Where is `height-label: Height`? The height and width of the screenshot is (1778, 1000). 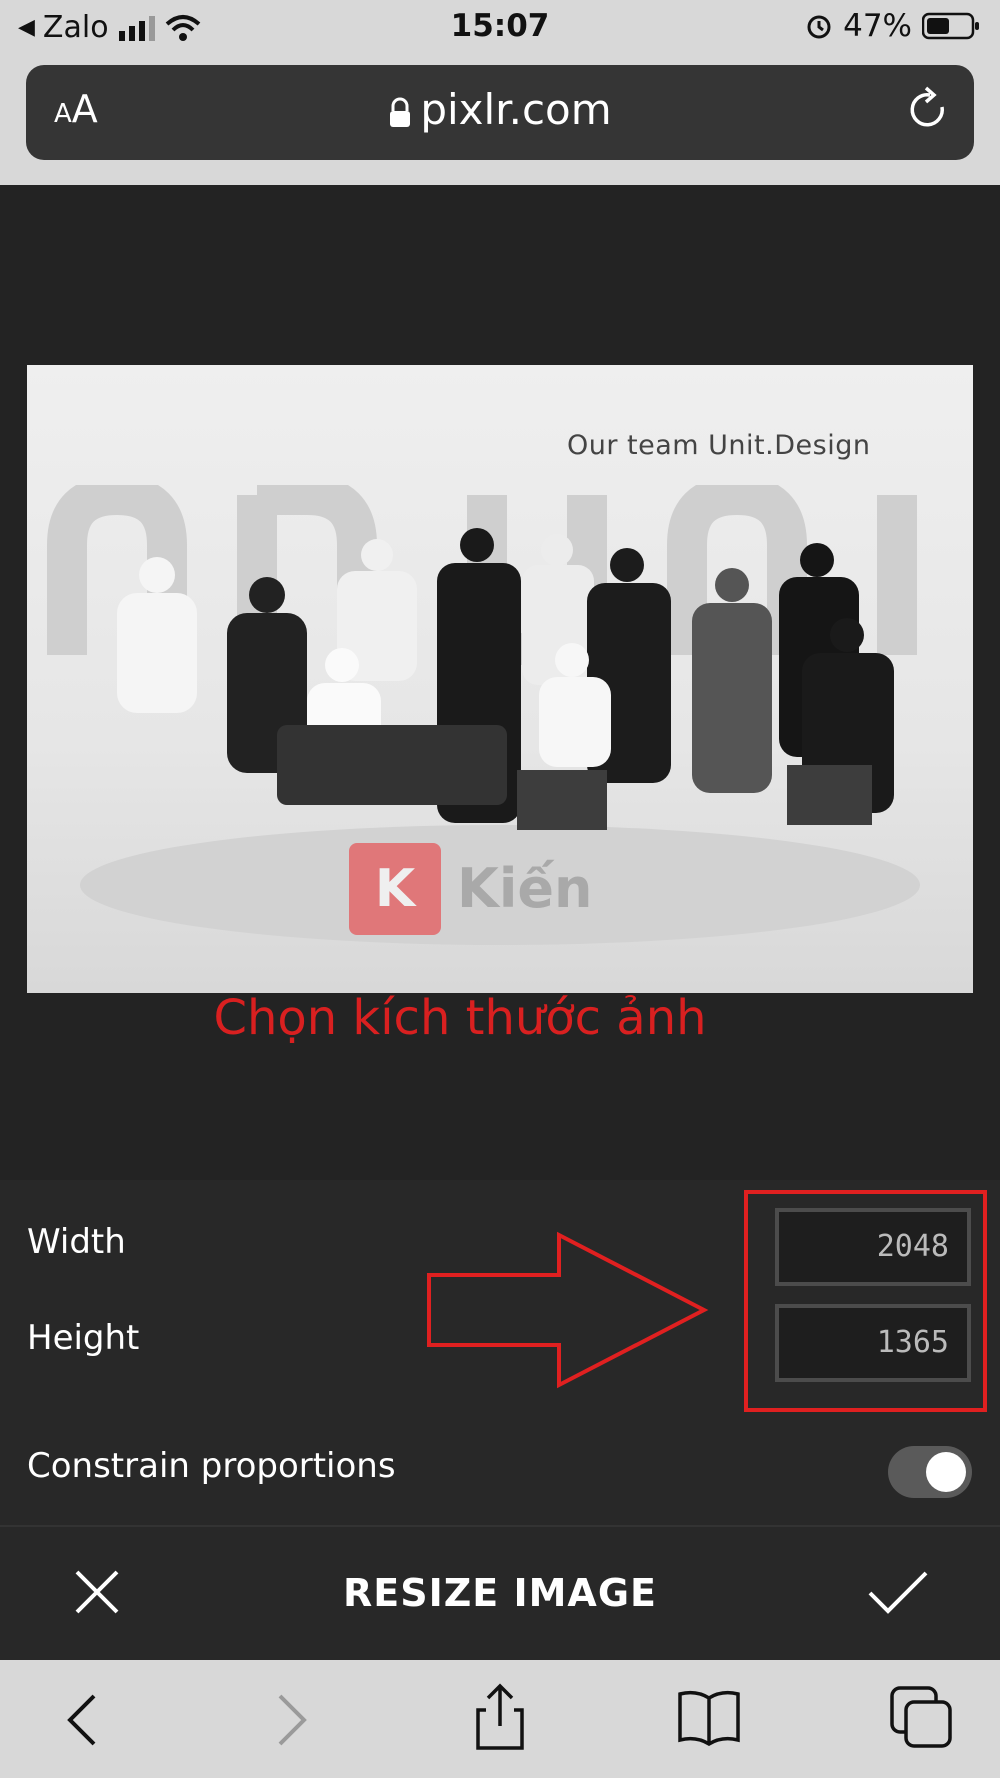 height-label: Height is located at coordinates (83, 1338).